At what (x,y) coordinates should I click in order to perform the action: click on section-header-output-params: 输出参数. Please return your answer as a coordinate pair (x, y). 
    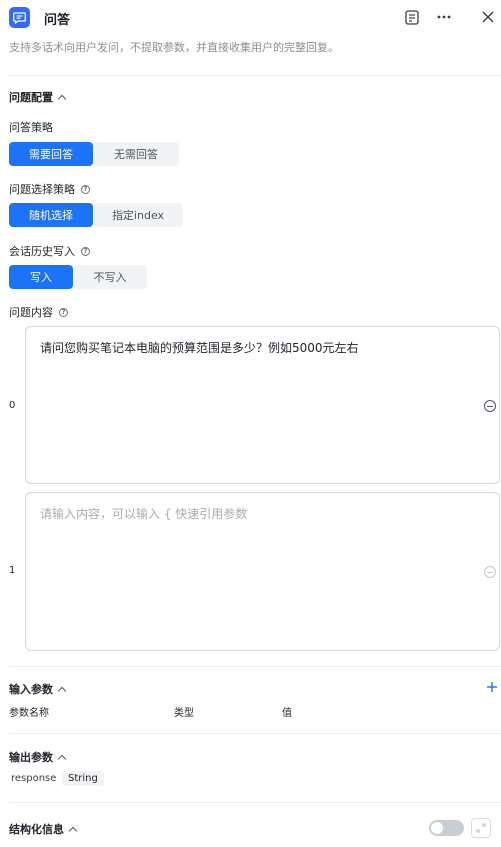
    Looking at the image, I should click on (38, 757).